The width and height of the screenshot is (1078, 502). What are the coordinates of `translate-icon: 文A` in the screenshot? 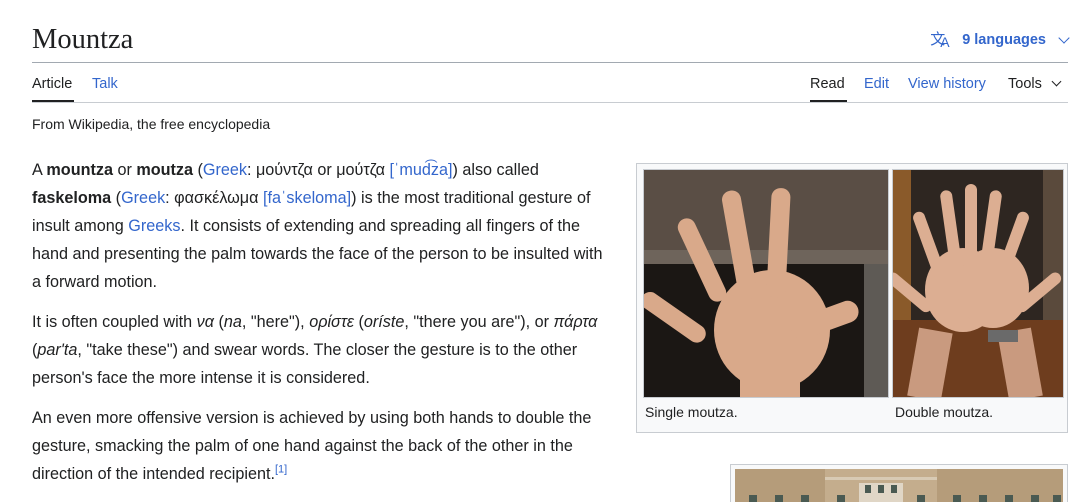 It's located at (940, 40).